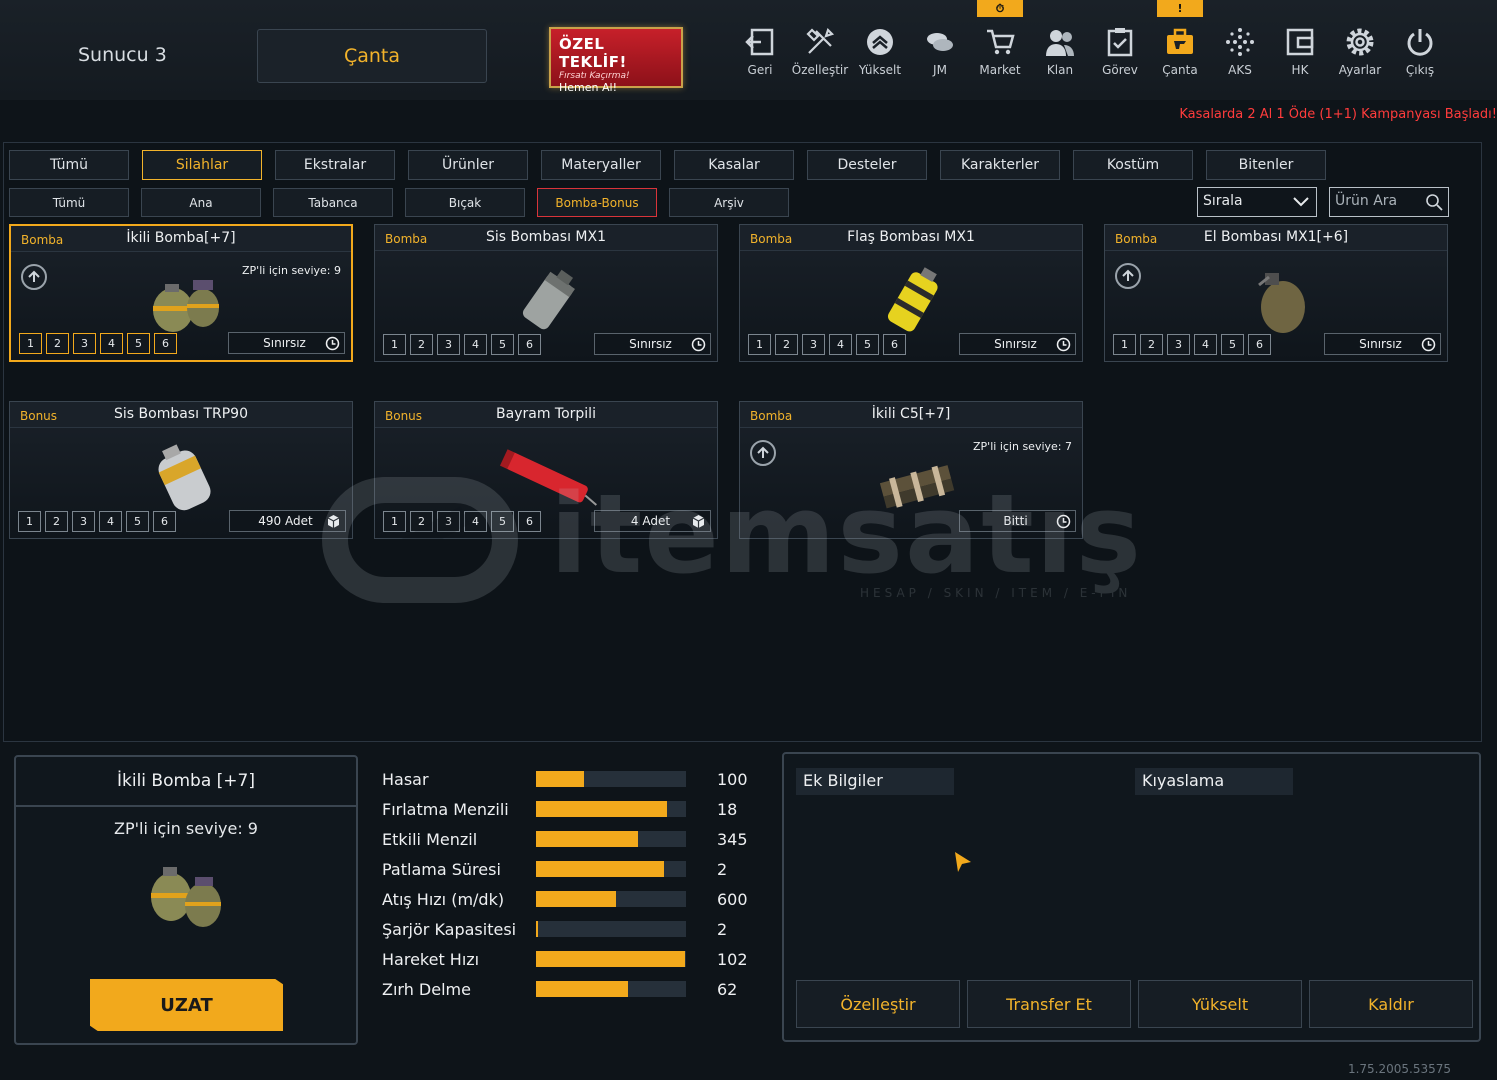  I want to click on subtab-all: Tümü, so click(69, 202).